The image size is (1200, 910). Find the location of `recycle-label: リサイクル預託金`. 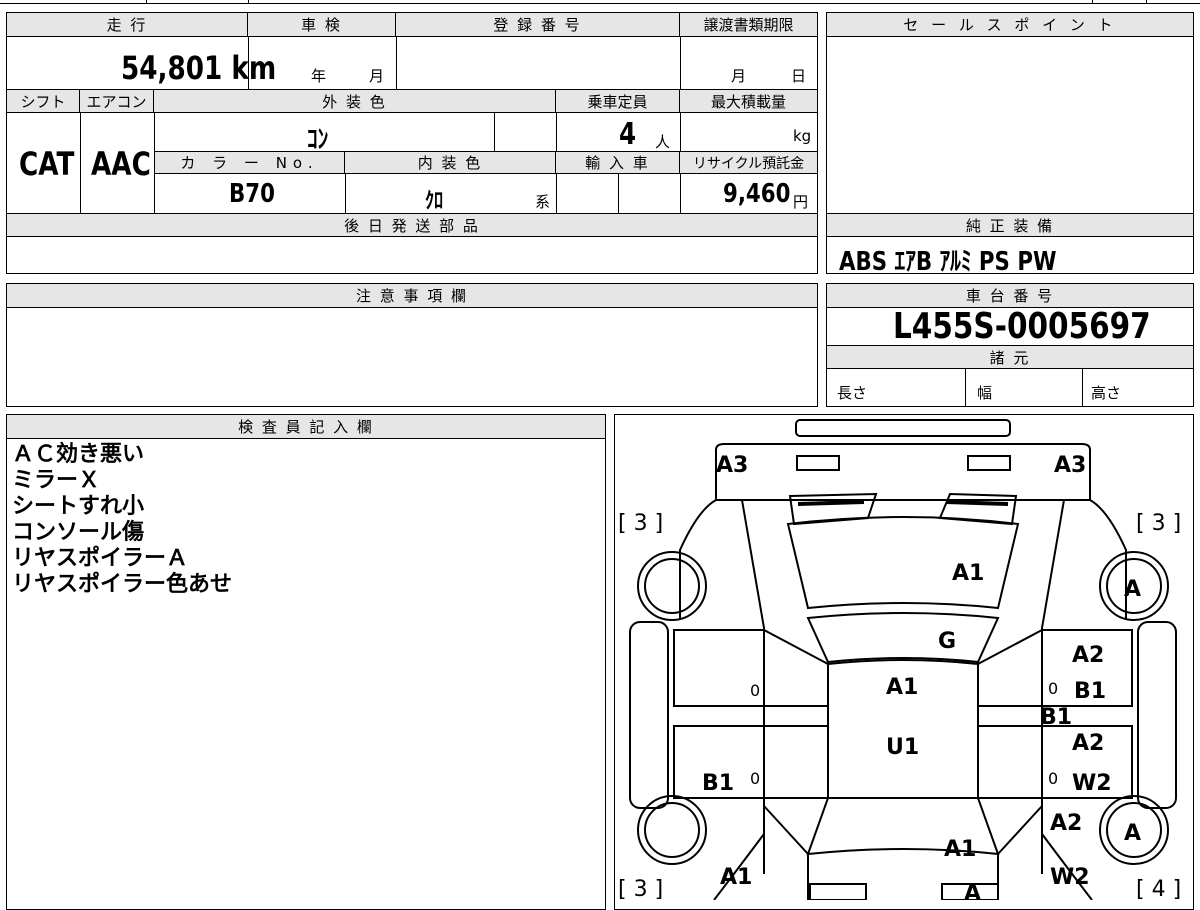

recycle-label: リサイクル預託金 is located at coordinates (748, 163).